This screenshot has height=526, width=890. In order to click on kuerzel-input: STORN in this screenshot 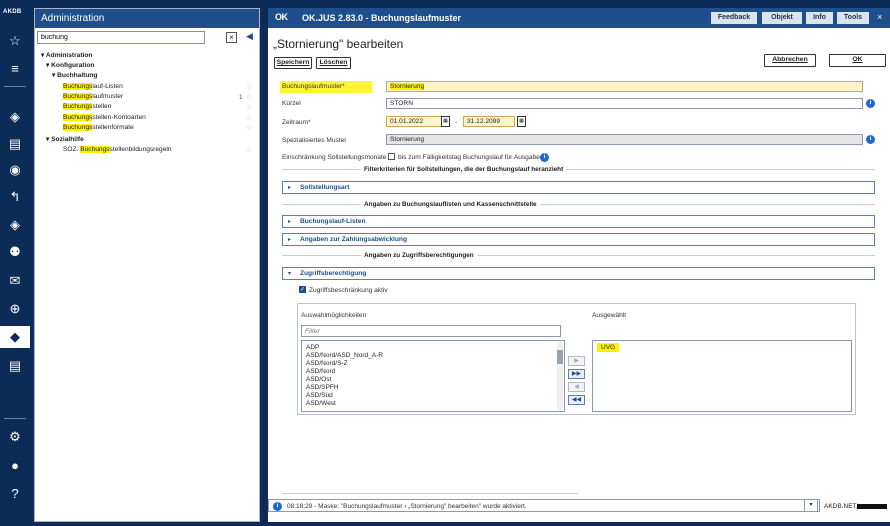, I will do `click(624, 103)`.